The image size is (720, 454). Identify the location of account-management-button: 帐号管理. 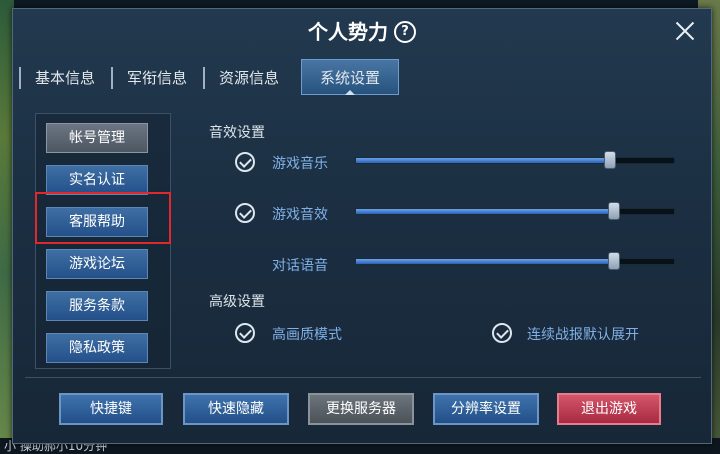
(97, 138).